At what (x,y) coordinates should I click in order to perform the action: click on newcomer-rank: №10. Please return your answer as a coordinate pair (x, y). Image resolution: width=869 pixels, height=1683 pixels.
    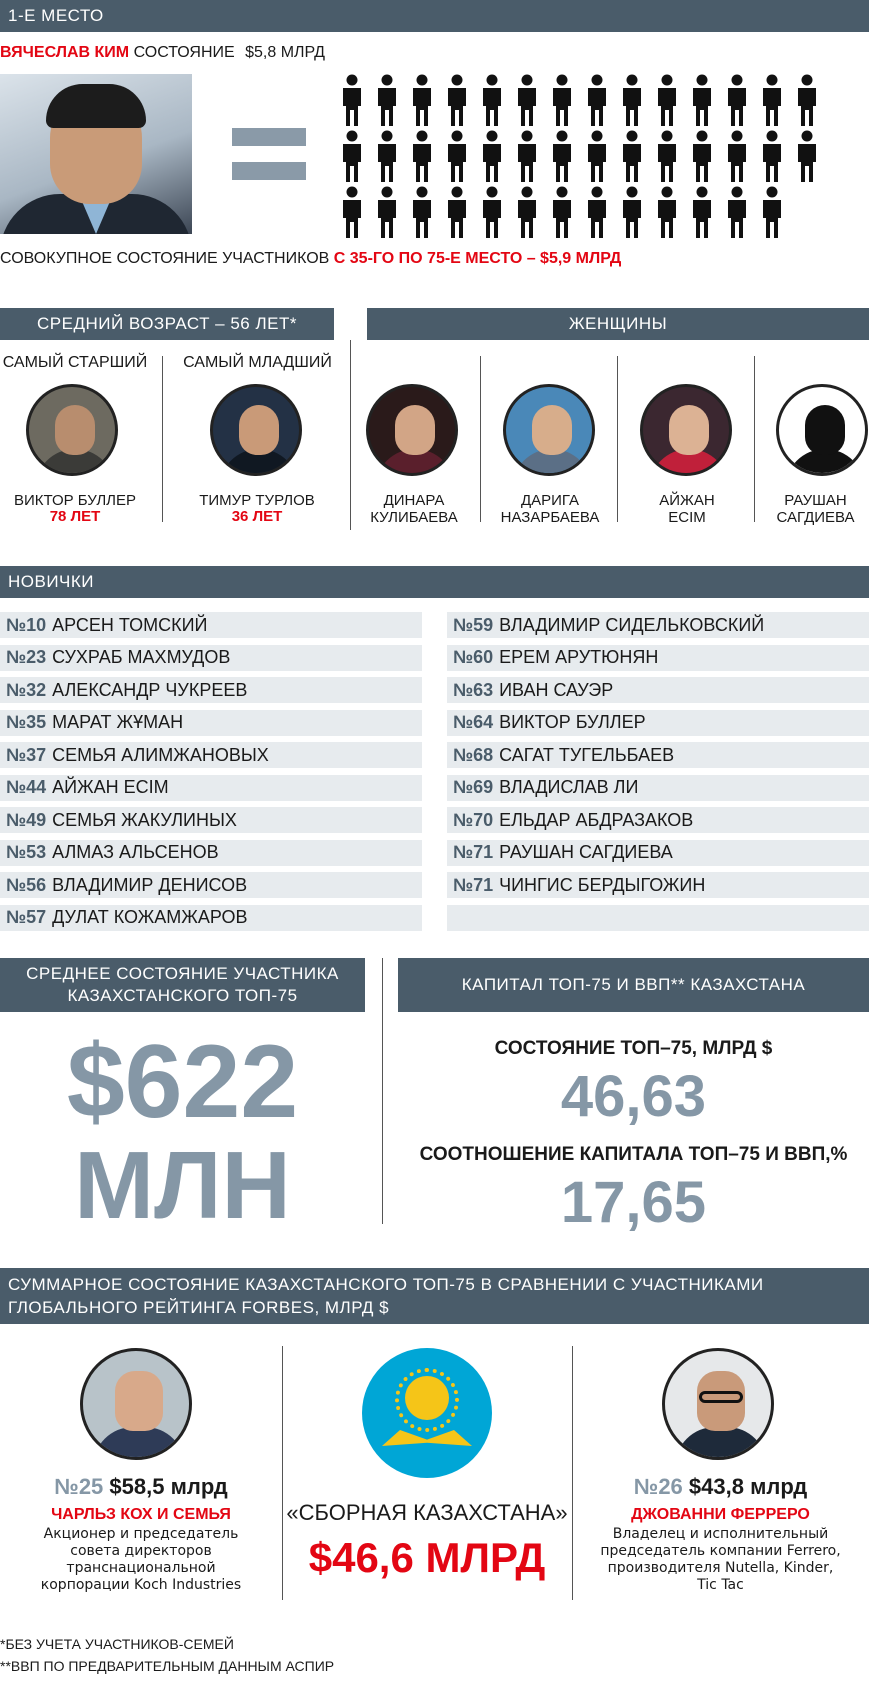
    Looking at the image, I should click on (26, 624).